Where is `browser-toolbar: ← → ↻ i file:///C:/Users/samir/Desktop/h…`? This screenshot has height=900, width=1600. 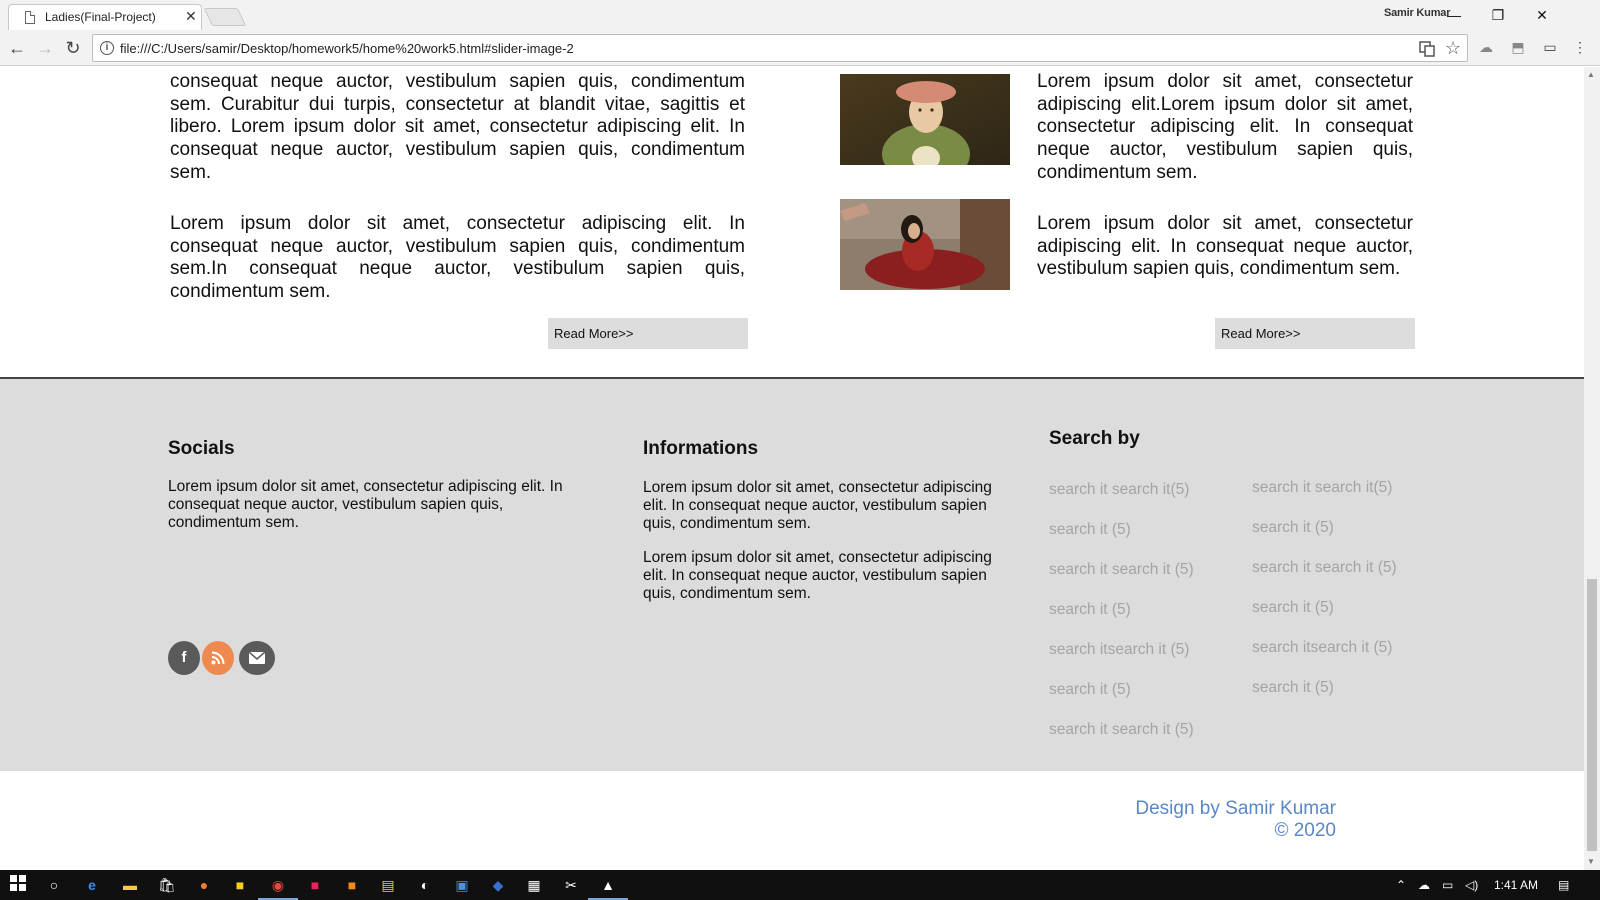 browser-toolbar: ← → ↻ i file:///C:/Users/samir/Desktop/h… is located at coordinates (800, 48).